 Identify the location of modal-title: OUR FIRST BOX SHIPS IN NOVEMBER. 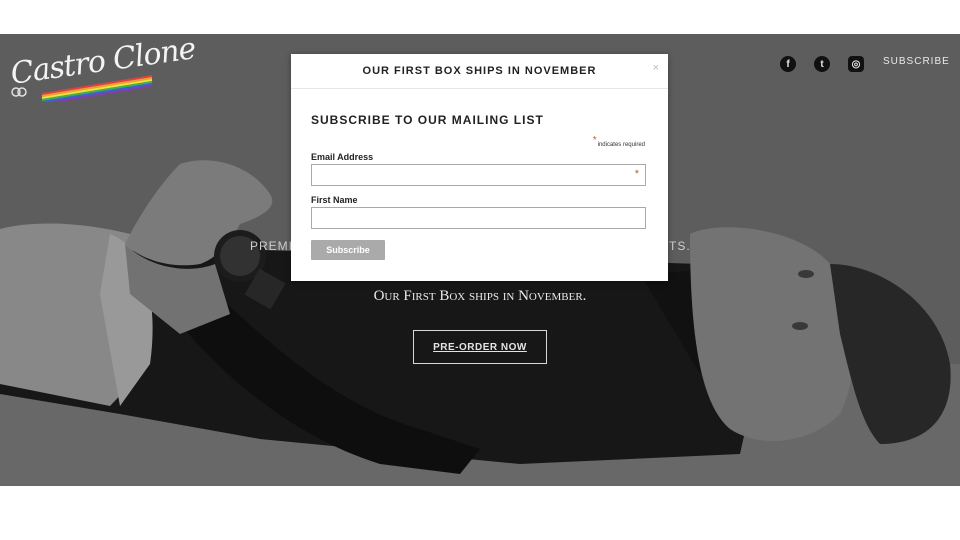
(479, 71).